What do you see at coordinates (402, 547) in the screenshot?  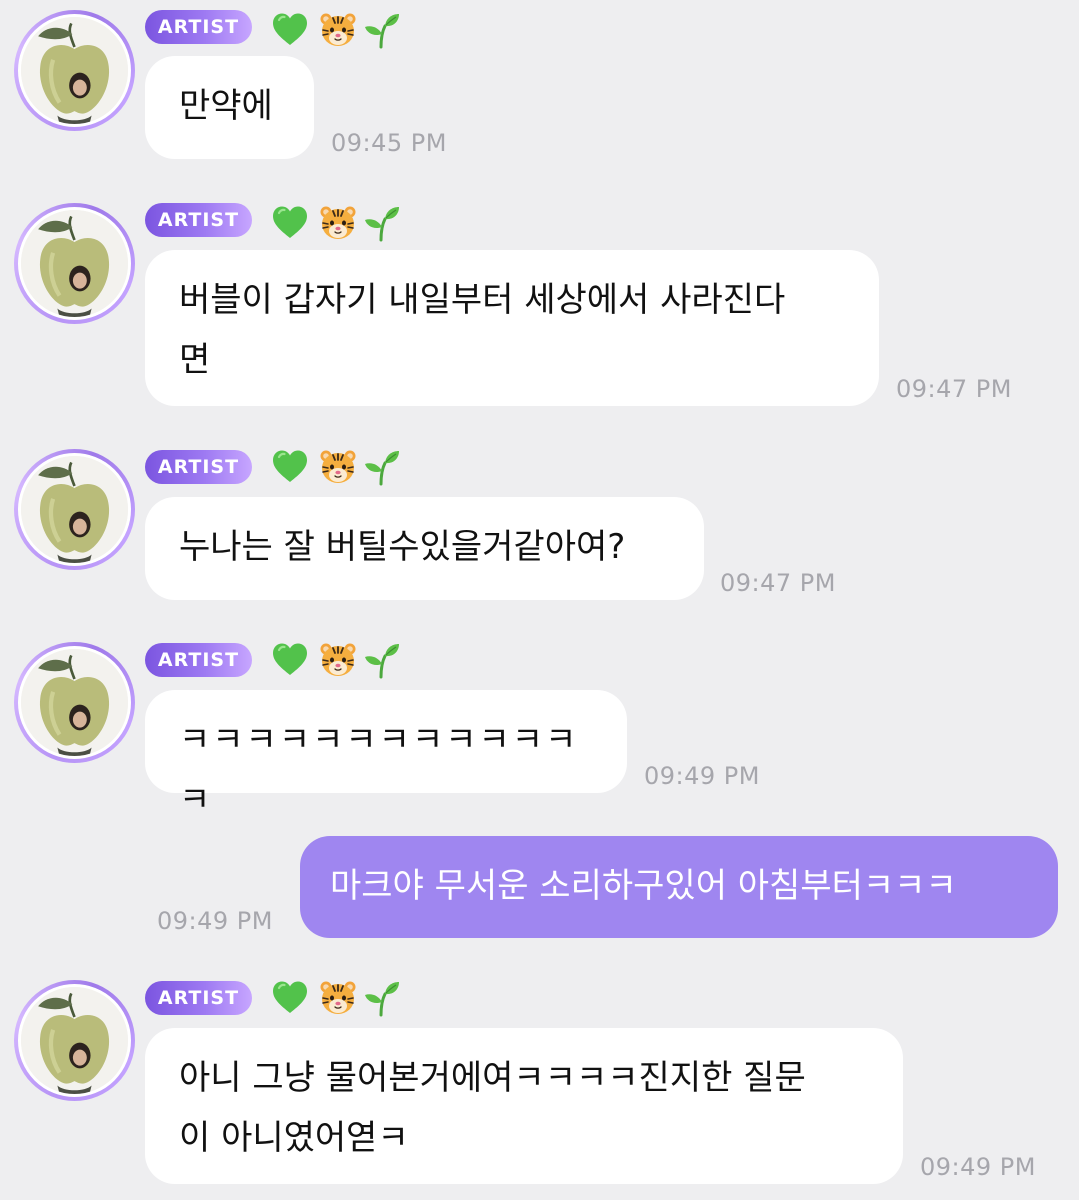 I see `message-text: 누나는 잘 버틸수있을거같아여?` at bounding box center [402, 547].